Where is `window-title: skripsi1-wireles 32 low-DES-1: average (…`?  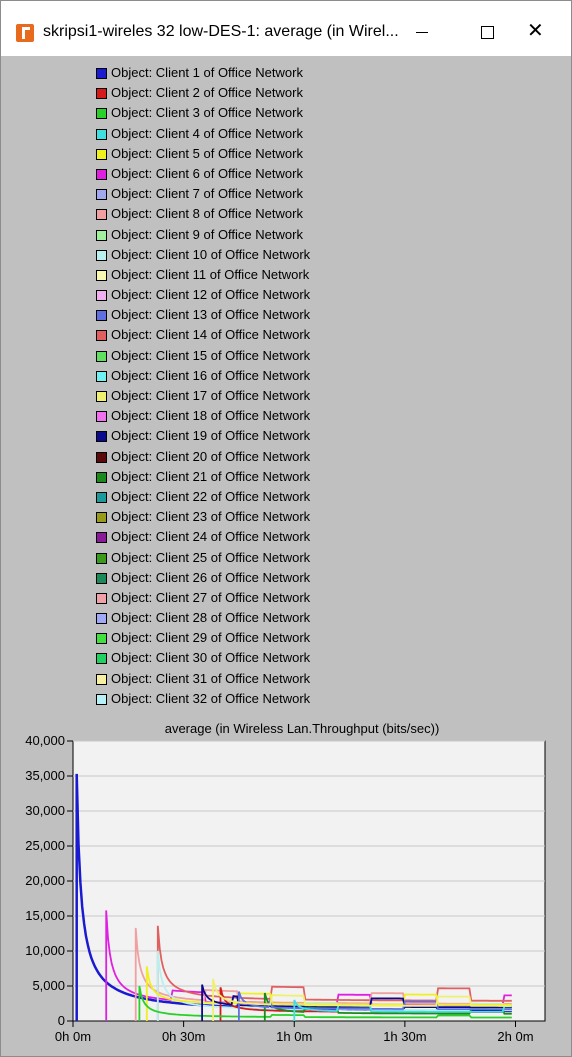 window-title: skripsi1-wireles 32 low-DES-1: average (… is located at coordinates (221, 31).